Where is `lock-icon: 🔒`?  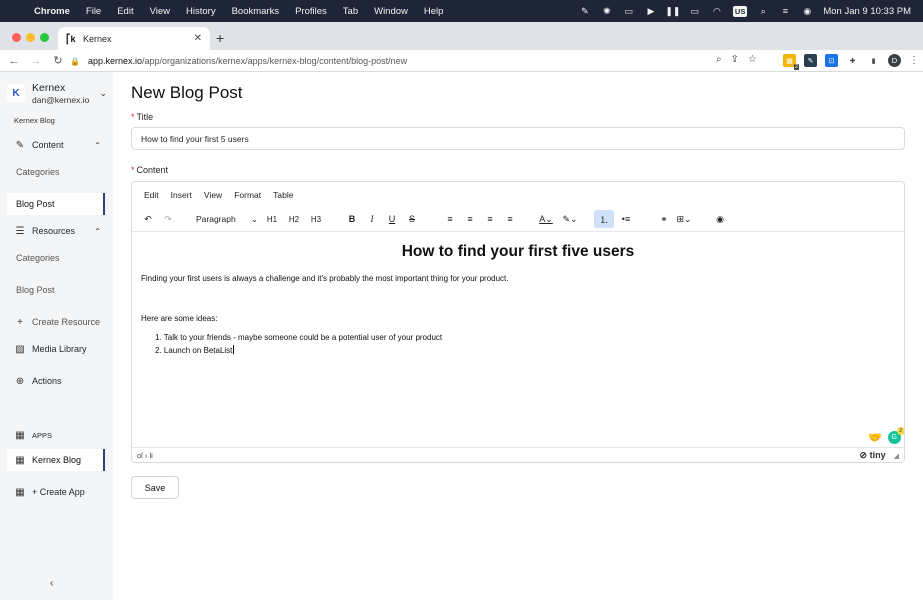
lock-icon: 🔒 is located at coordinates (75, 61).